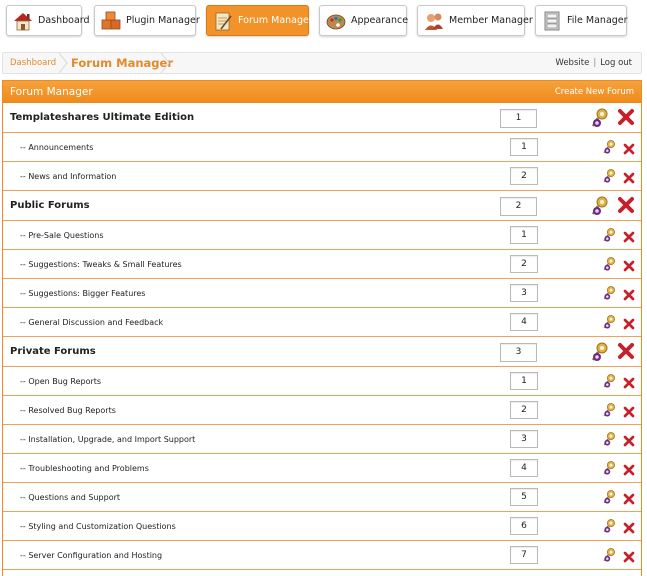 This screenshot has height=576, width=647. I want to click on forum-name: -- Announcements, so click(56, 147).